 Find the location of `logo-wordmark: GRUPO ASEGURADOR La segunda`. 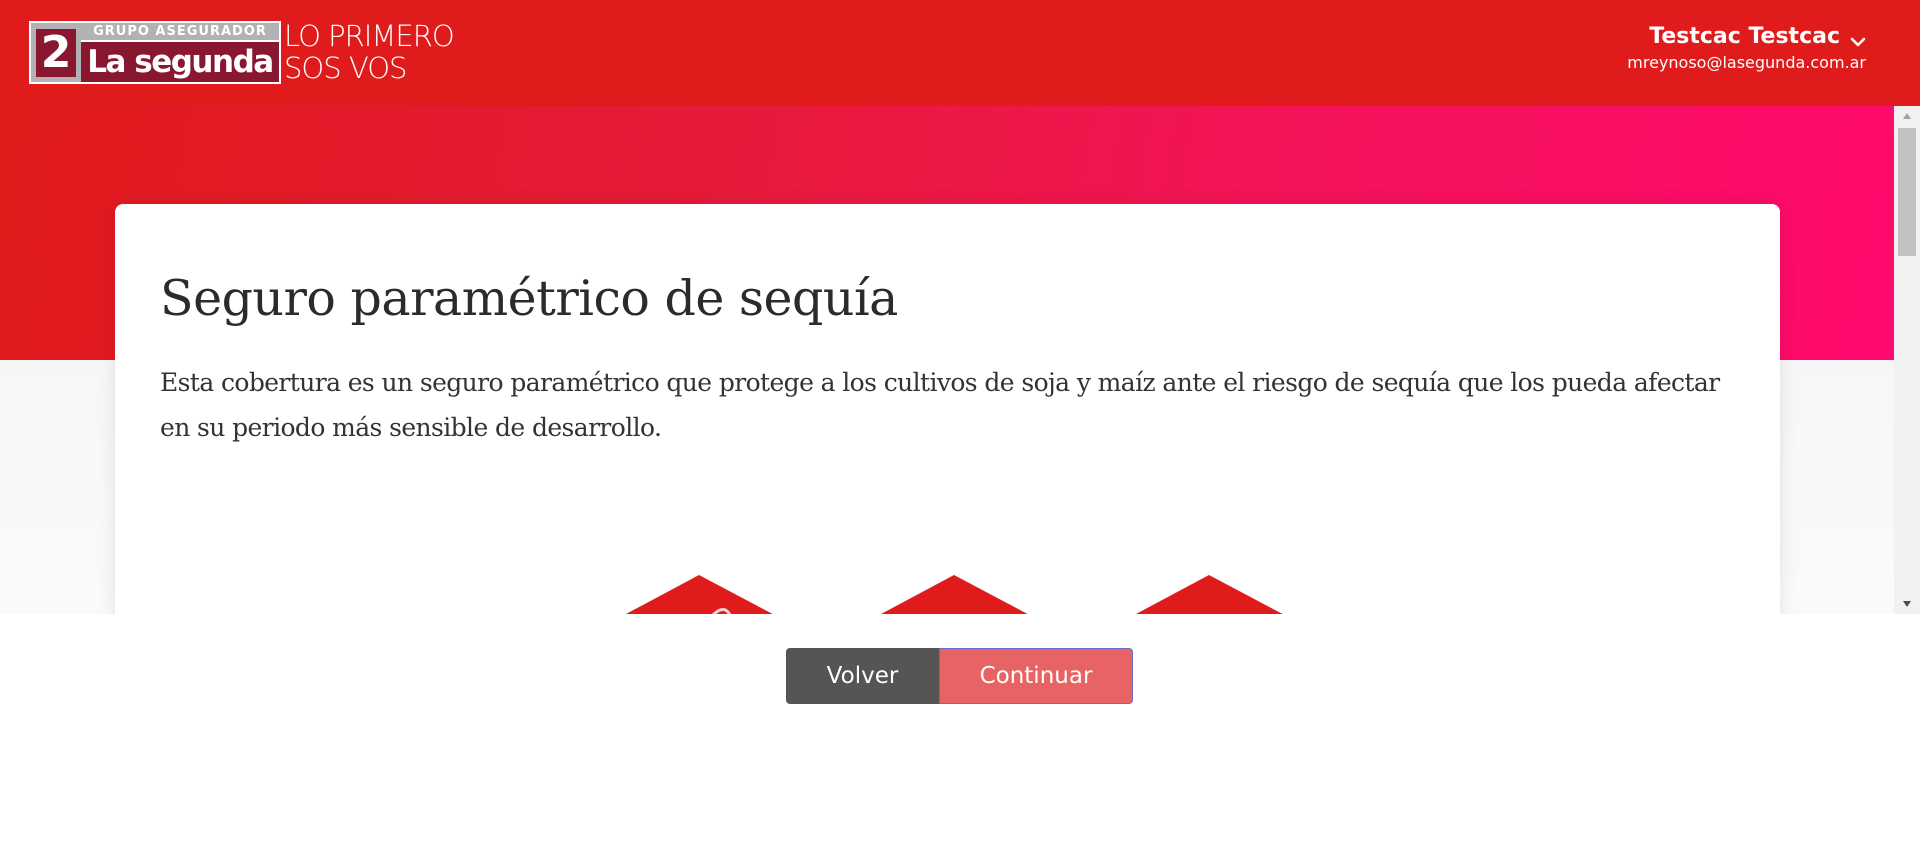

logo-wordmark: GRUPO ASEGURADOR La segunda is located at coordinates (180, 52).